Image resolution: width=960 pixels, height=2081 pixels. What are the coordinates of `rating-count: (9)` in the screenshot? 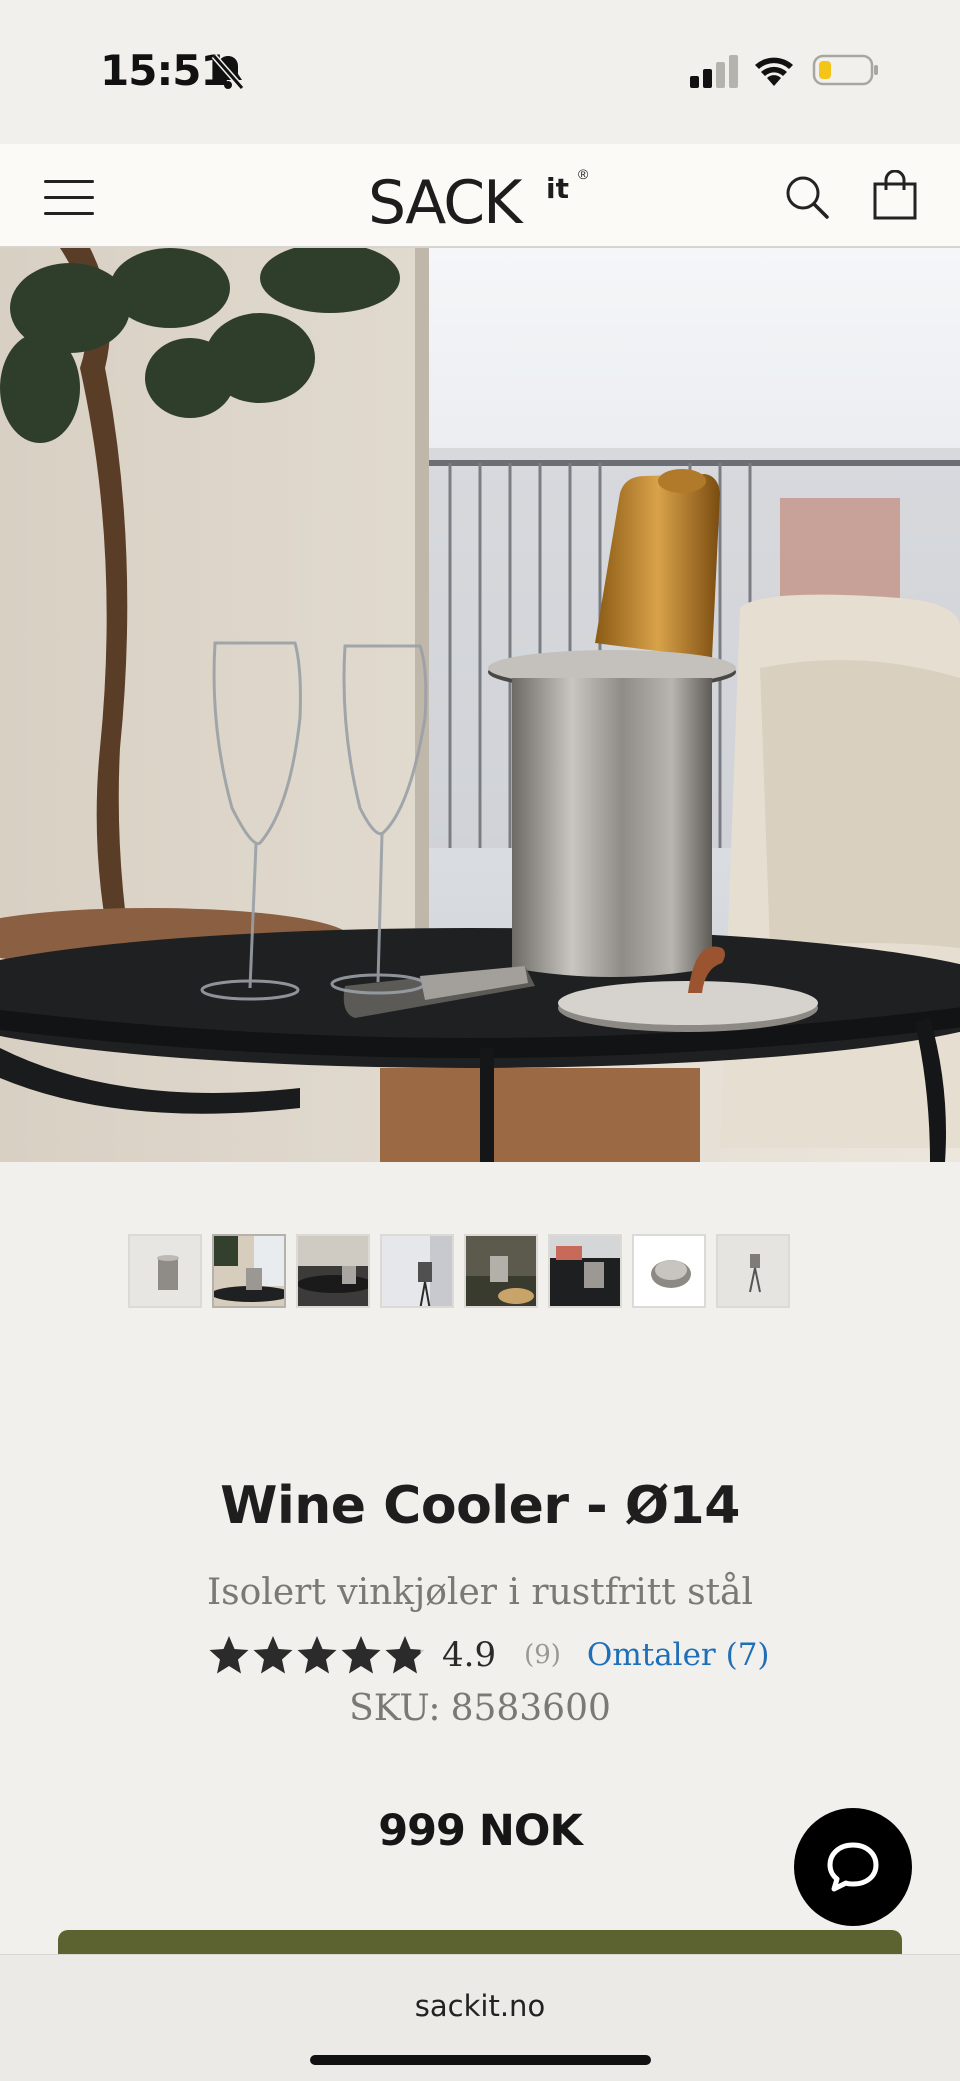 It's located at (542, 1655).